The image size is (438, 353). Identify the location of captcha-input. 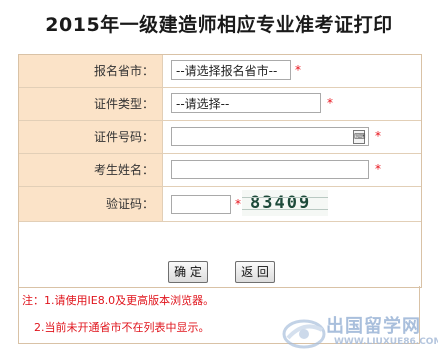
(201, 204).